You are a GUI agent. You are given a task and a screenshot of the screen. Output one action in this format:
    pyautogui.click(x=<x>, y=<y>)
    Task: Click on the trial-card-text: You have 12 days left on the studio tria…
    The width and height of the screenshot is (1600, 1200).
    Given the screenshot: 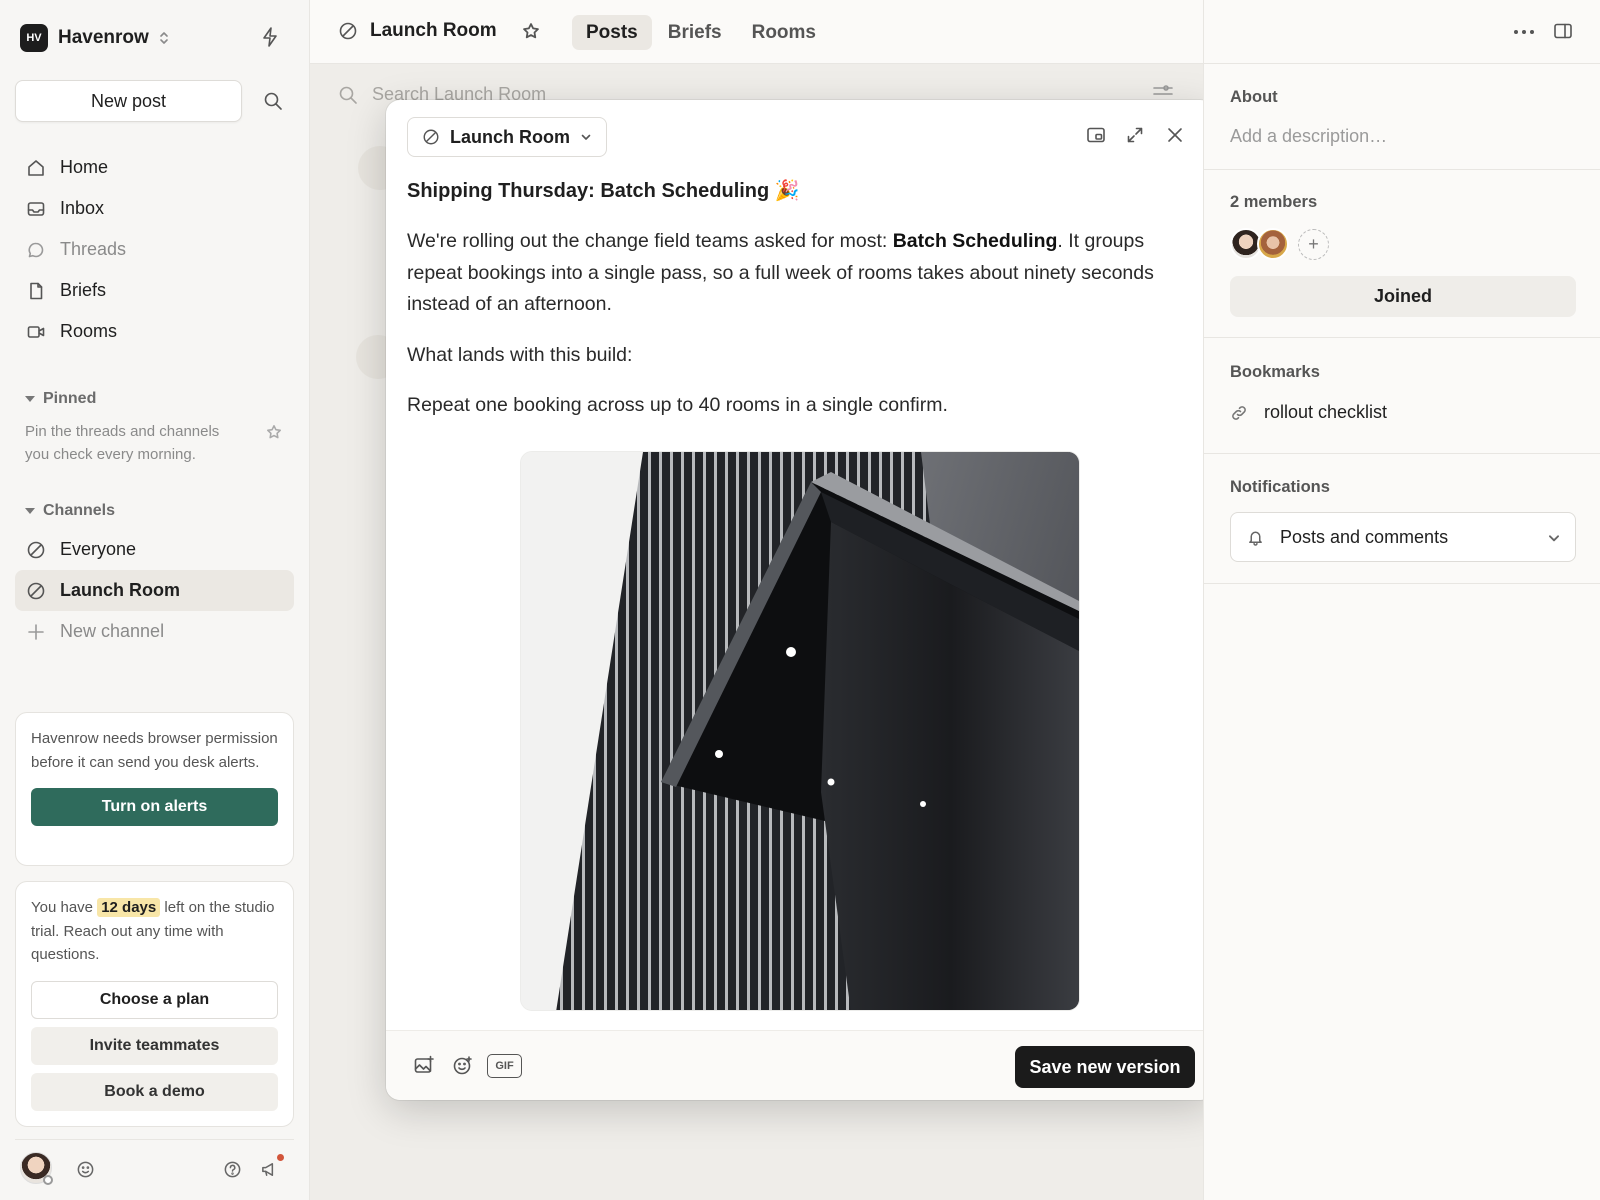 What is the action you would take?
    pyautogui.click(x=154, y=924)
    